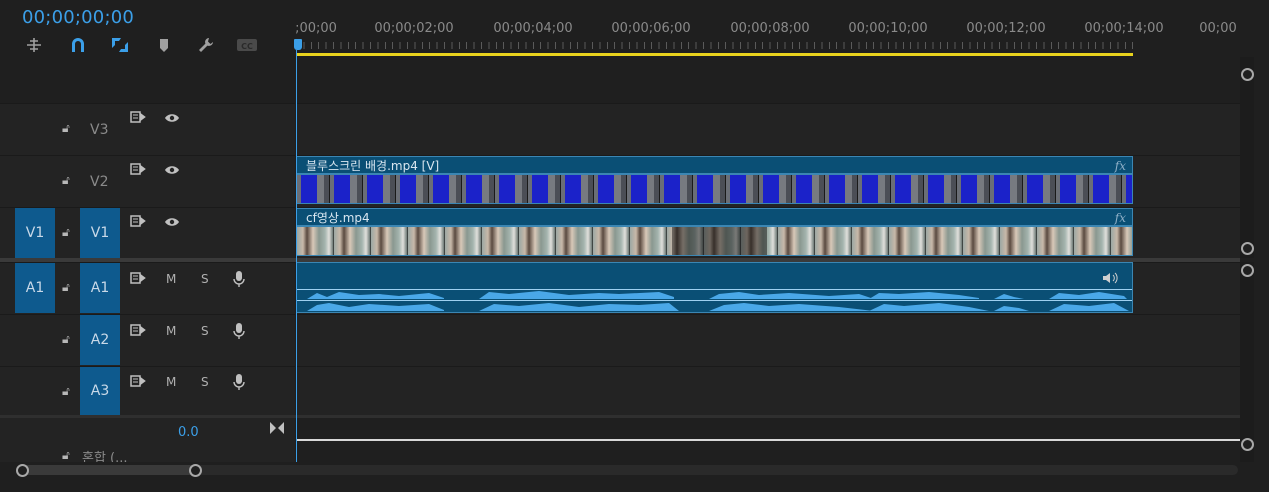 The width and height of the screenshot is (1269, 492). I want to click on track-label: V3, so click(99, 130).